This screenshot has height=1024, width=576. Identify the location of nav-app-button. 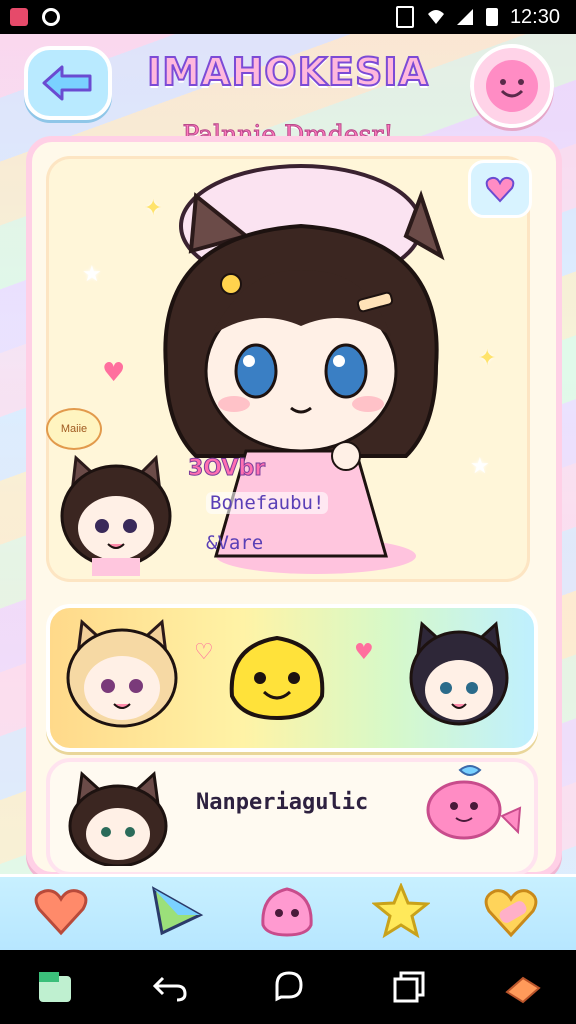
(55, 987).